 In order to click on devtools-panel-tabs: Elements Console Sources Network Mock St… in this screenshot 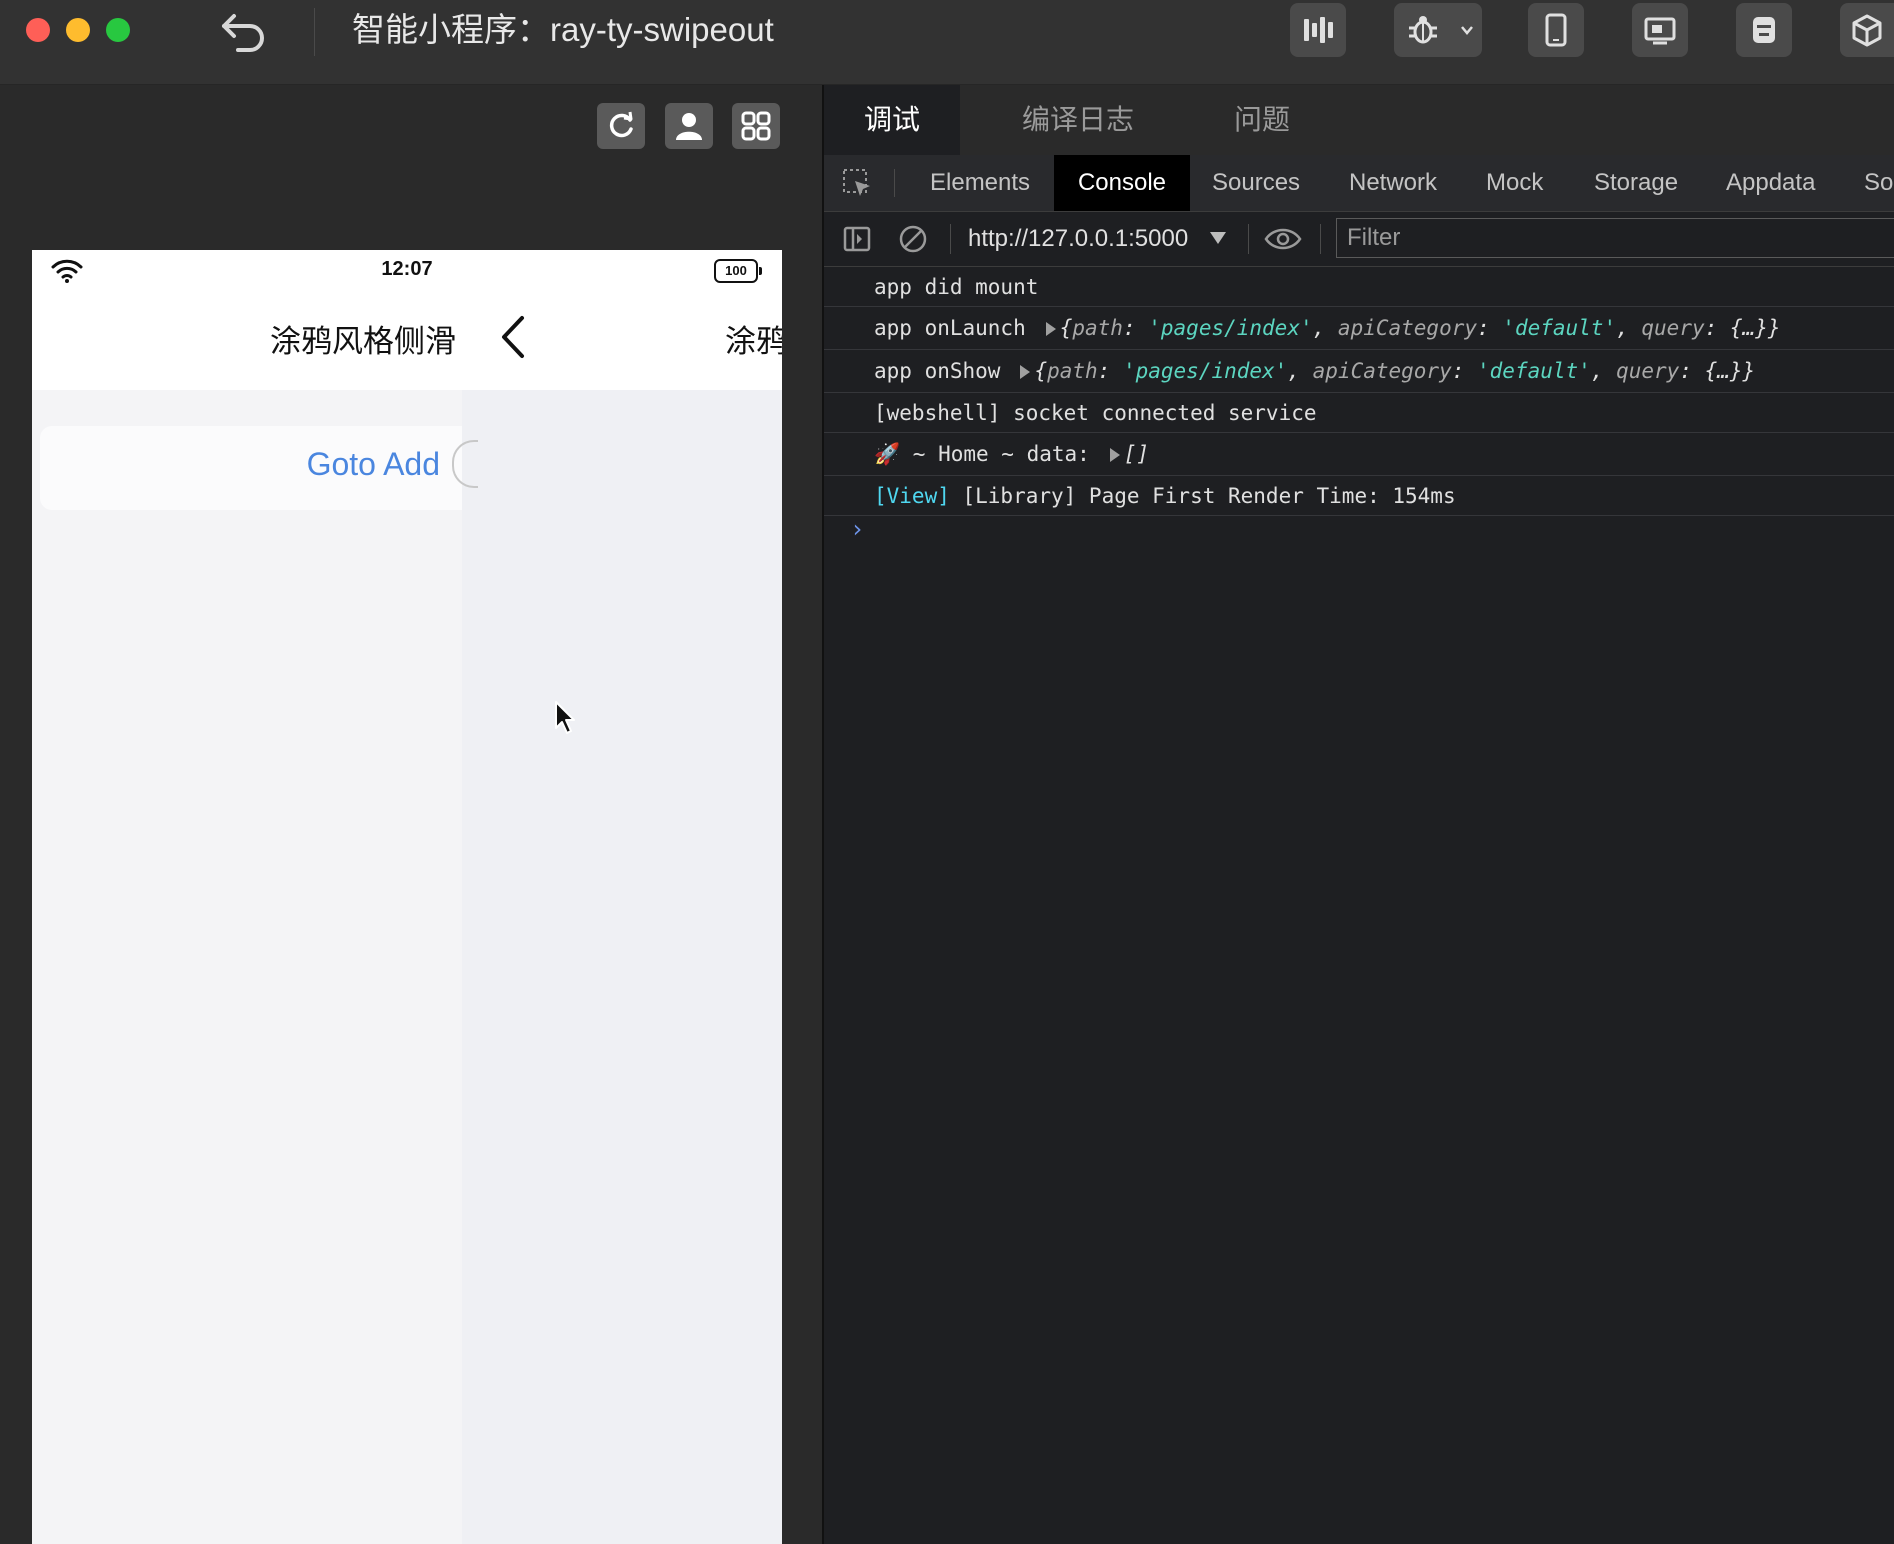, I will do `click(1359, 183)`.